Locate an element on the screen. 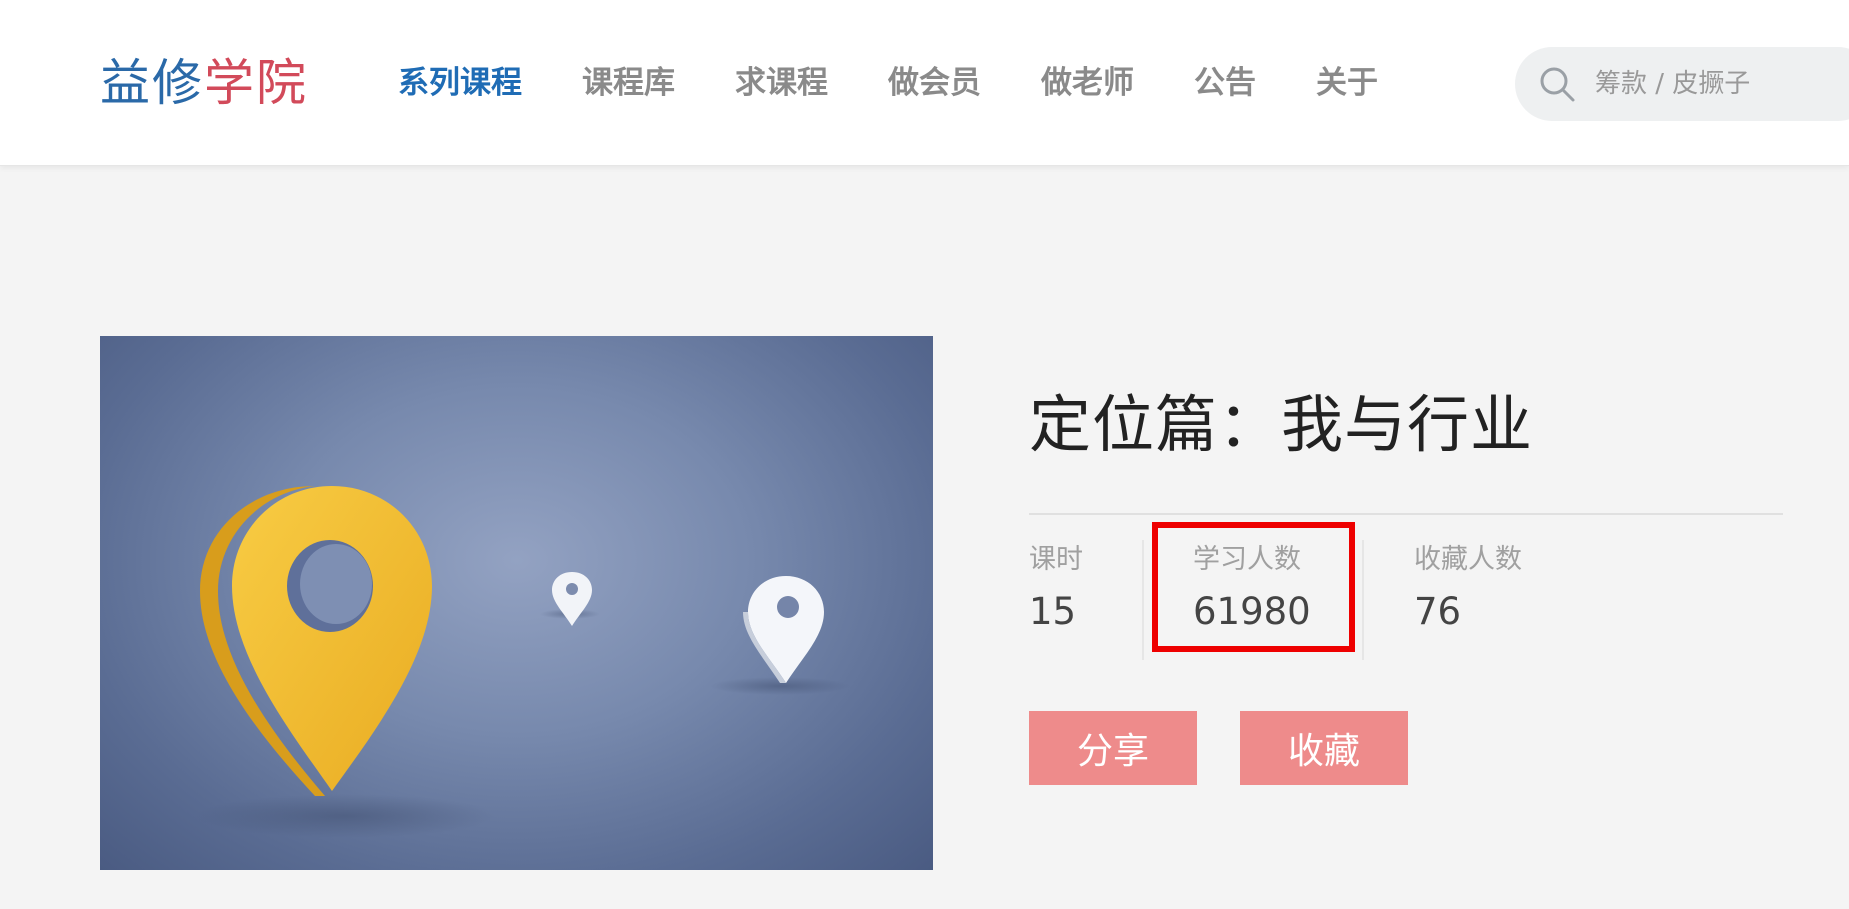 This screenshot has height=909, width=1849. highlight-annotation-box is located at coordinates (1253, 587).